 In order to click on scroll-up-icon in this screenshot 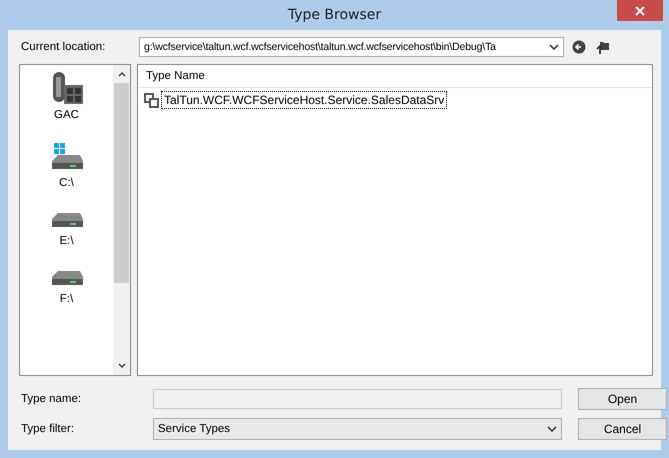, I will do `click(122, 74)`.